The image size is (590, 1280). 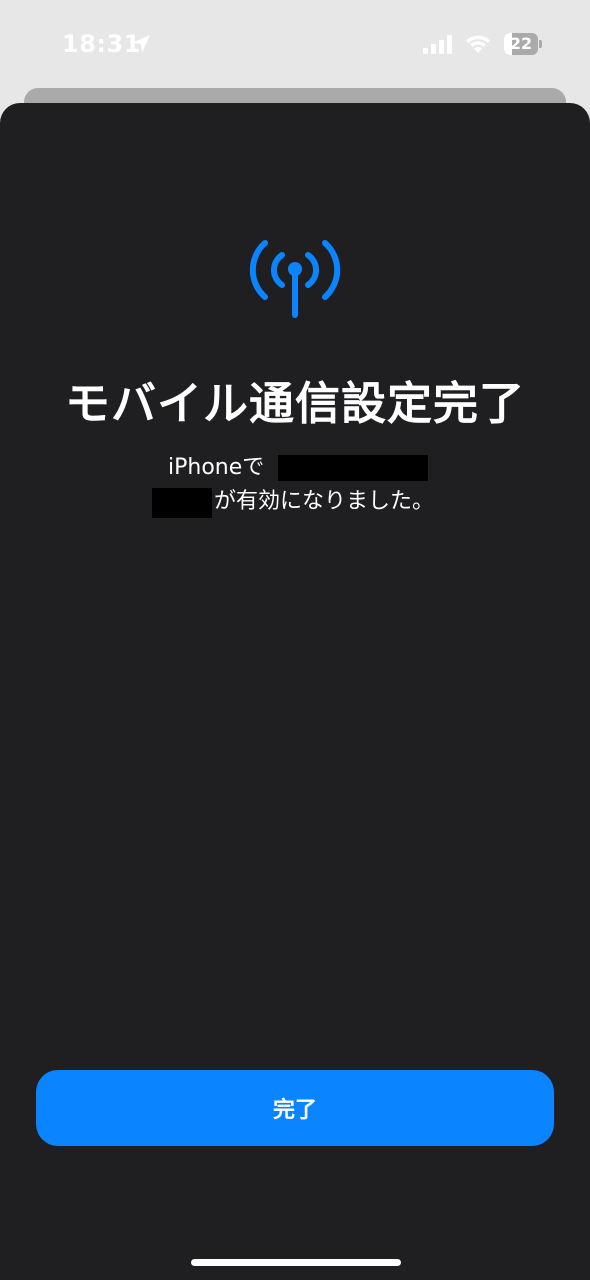 I want to click on status-bar: 18:31 22, so click(x=295, y=45).